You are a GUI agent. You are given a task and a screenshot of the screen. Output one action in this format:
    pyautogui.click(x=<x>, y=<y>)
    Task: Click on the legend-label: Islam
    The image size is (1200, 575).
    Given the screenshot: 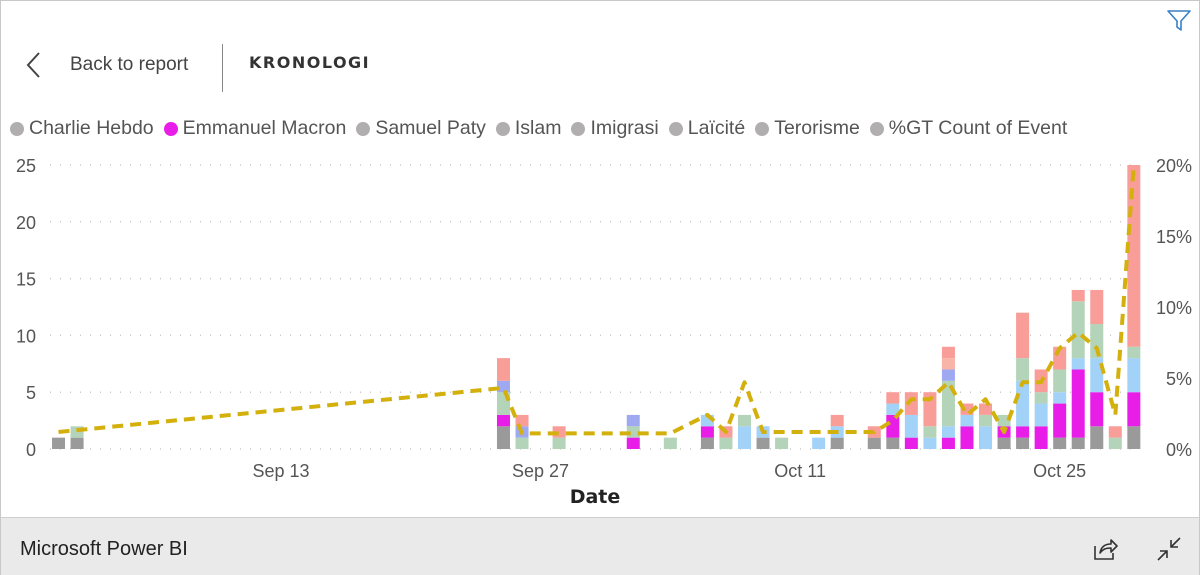 What is the action you would take?
    pyautogui.click(x=538, y=128)
    